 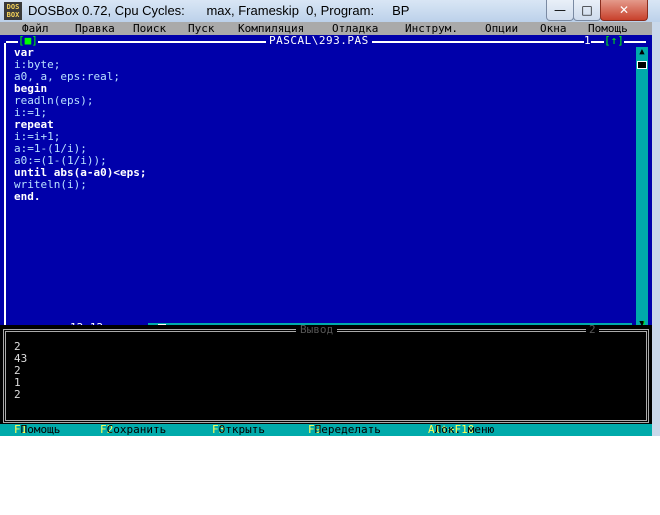 I want to click on menu-run: Пуск, so click(x=201, y=28).